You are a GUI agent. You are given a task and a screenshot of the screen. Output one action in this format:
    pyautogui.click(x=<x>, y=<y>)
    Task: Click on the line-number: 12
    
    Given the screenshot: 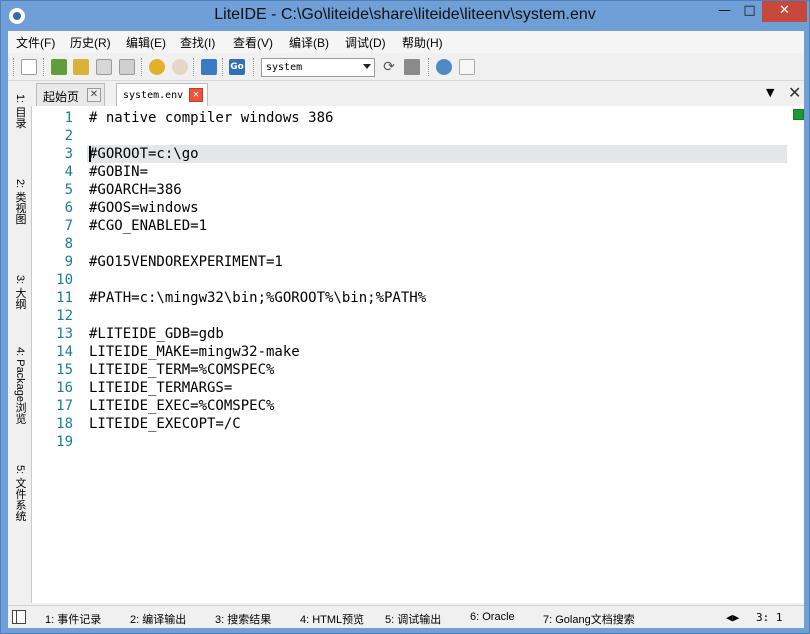 What is the action you would take?
    pyautogui.click(x=64, y=316)
    